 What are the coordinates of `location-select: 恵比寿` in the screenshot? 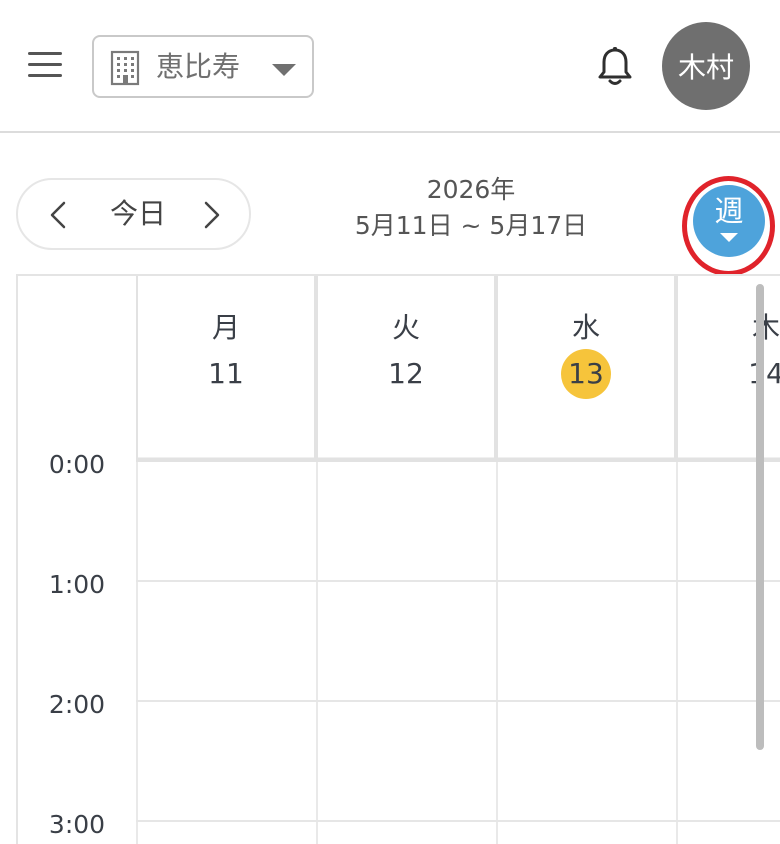 It's located at (203, 66).